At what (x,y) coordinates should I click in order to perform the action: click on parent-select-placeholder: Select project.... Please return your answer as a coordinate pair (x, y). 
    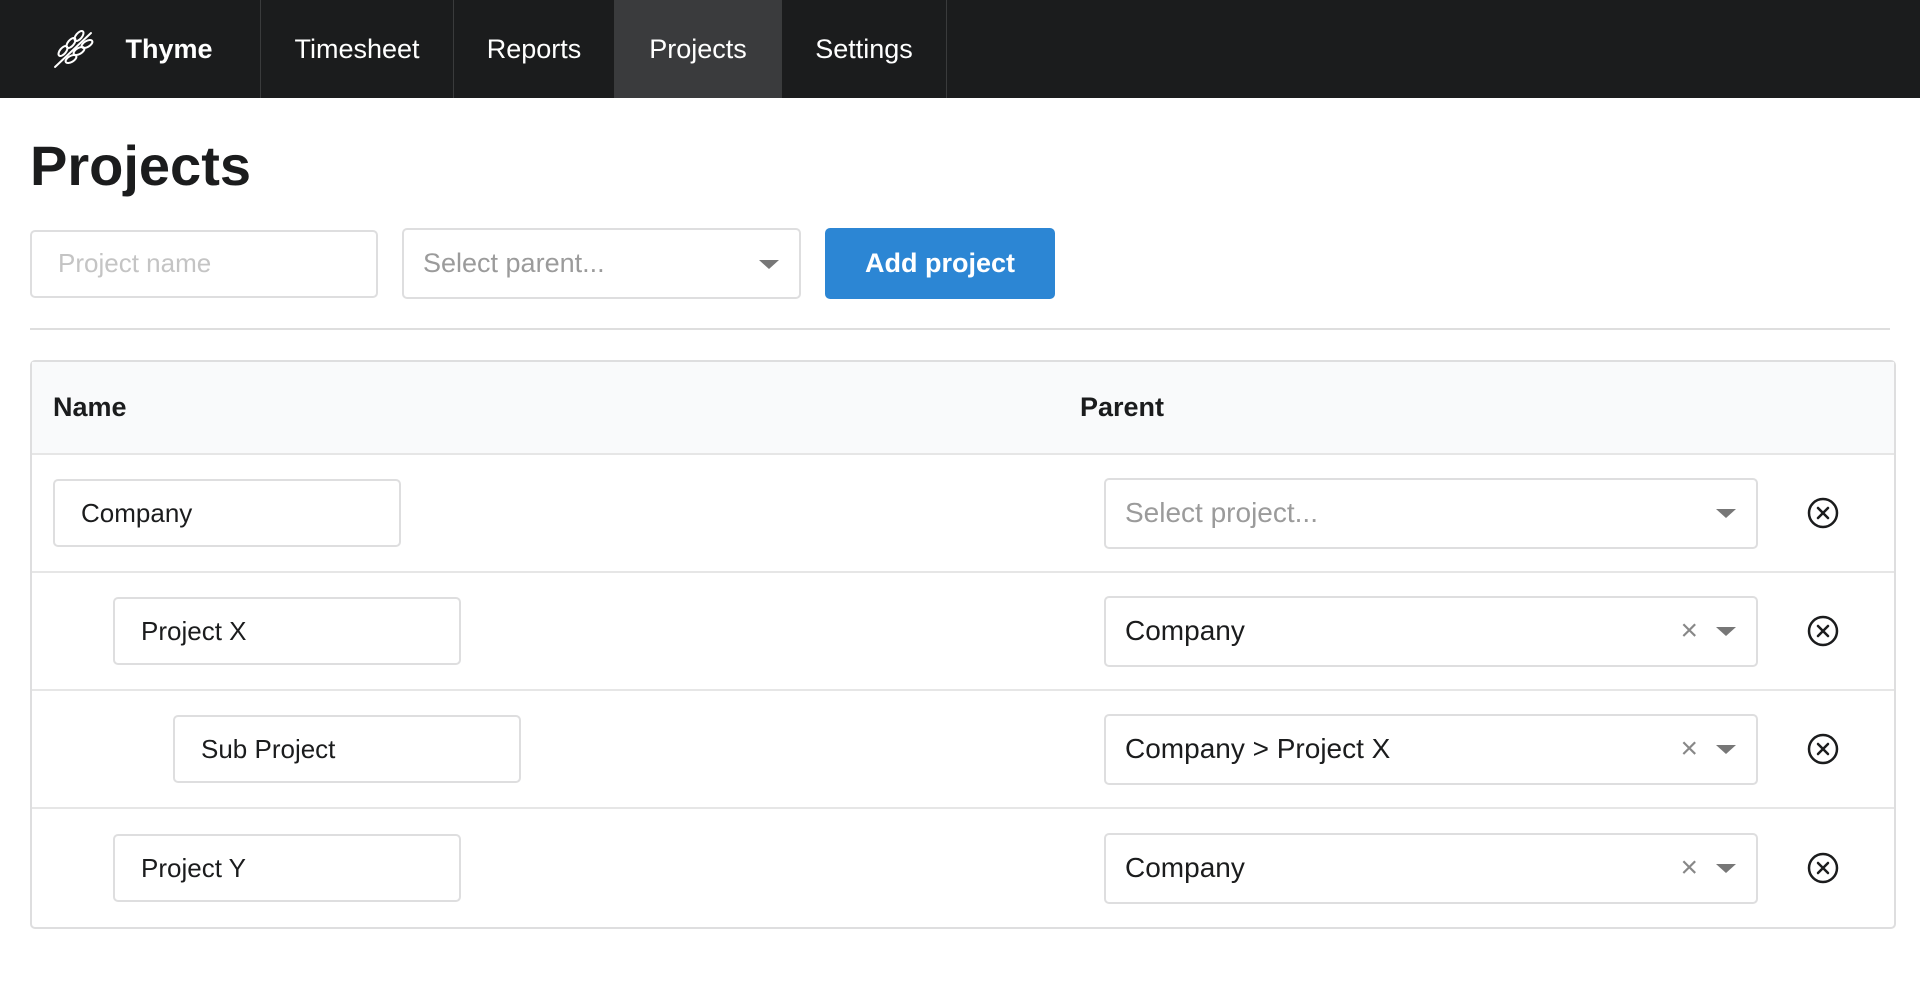
    Looking at the image, I should click on (1221, 512).